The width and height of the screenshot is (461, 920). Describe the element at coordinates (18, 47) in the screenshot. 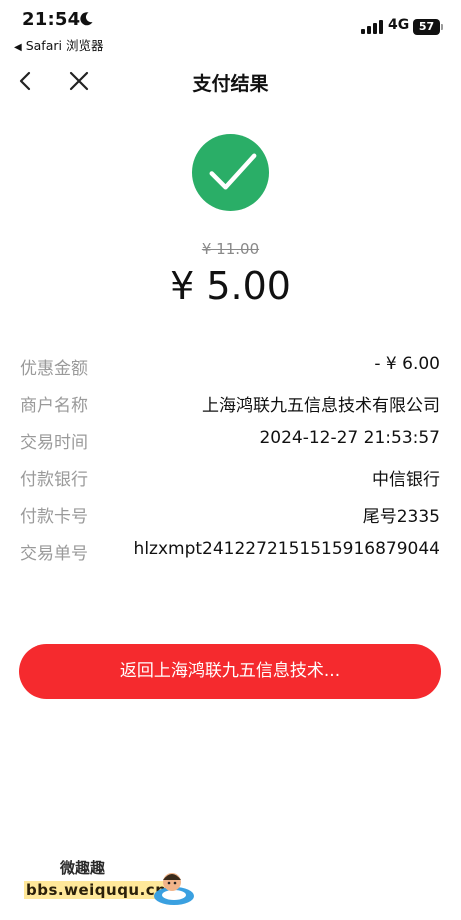

I see `back-triangle-icon: ◀` at that location.